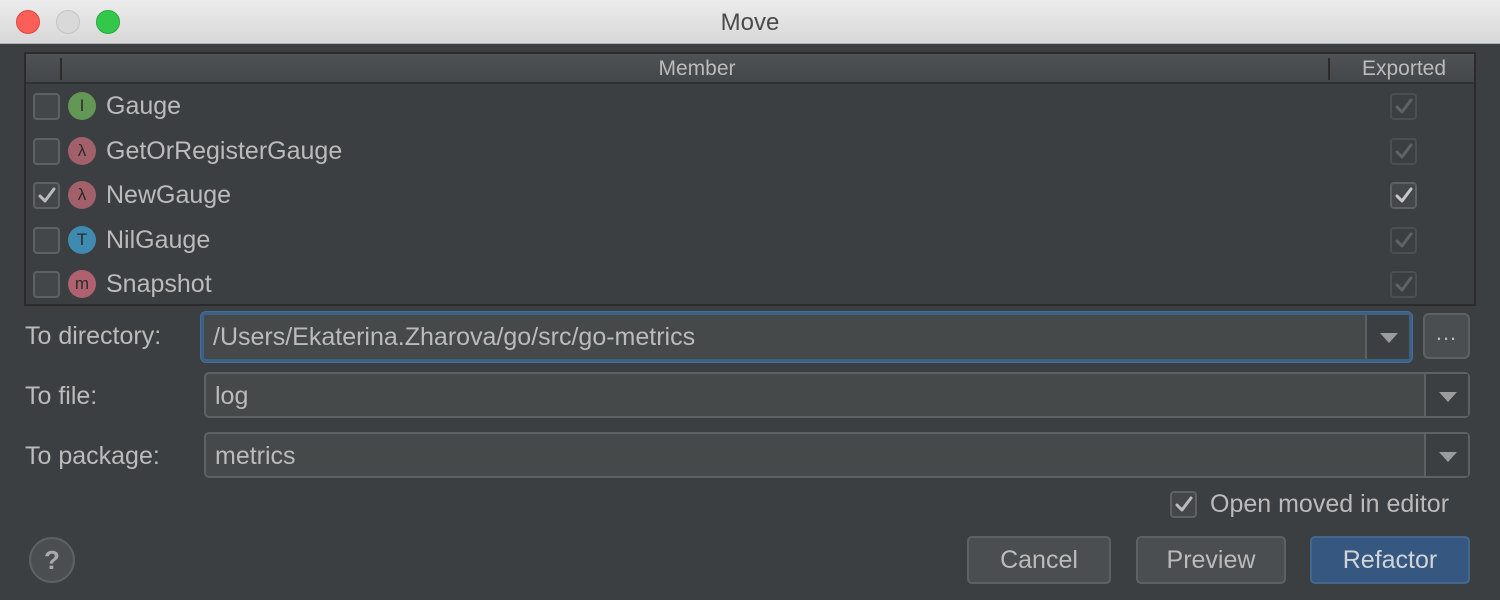 The image size is (1500, 600). What do you see at coordinates (697, 69) in the screenshot?
I see `column-header-member: Member` at bounding box center [697, 69].